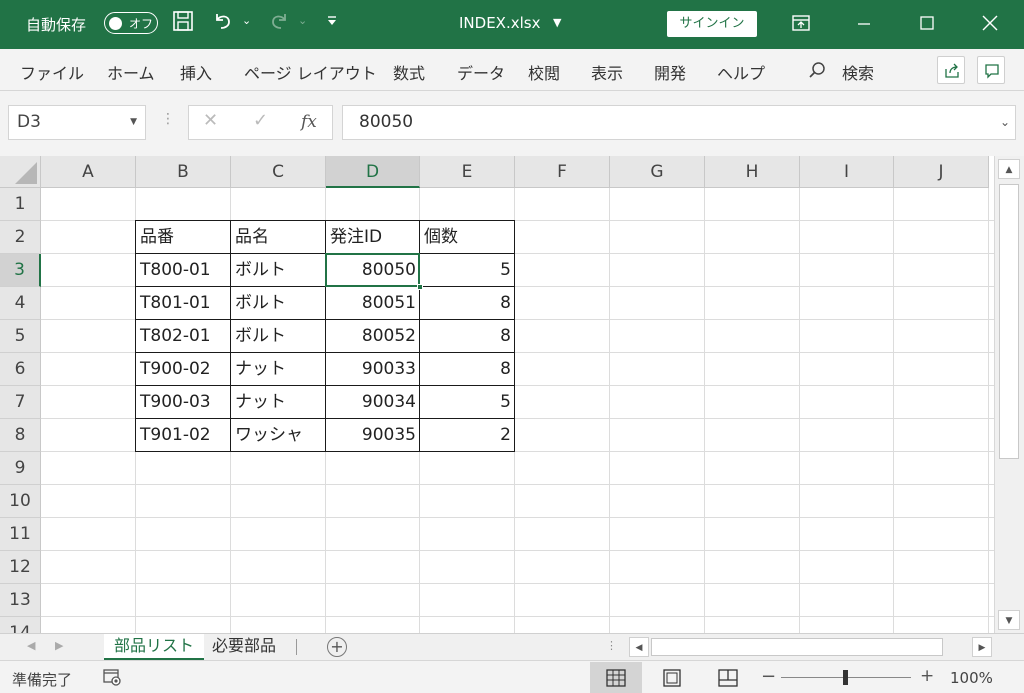  What do you see at coordinates (210, 120) in the screenshot?
I see `cancel-icon: ✕` at bounding box center [210, 120].